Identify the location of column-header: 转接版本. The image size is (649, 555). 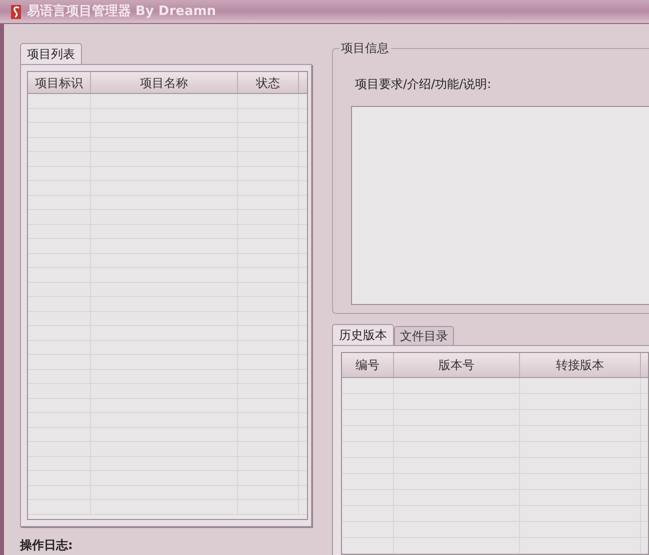
(580, 365).